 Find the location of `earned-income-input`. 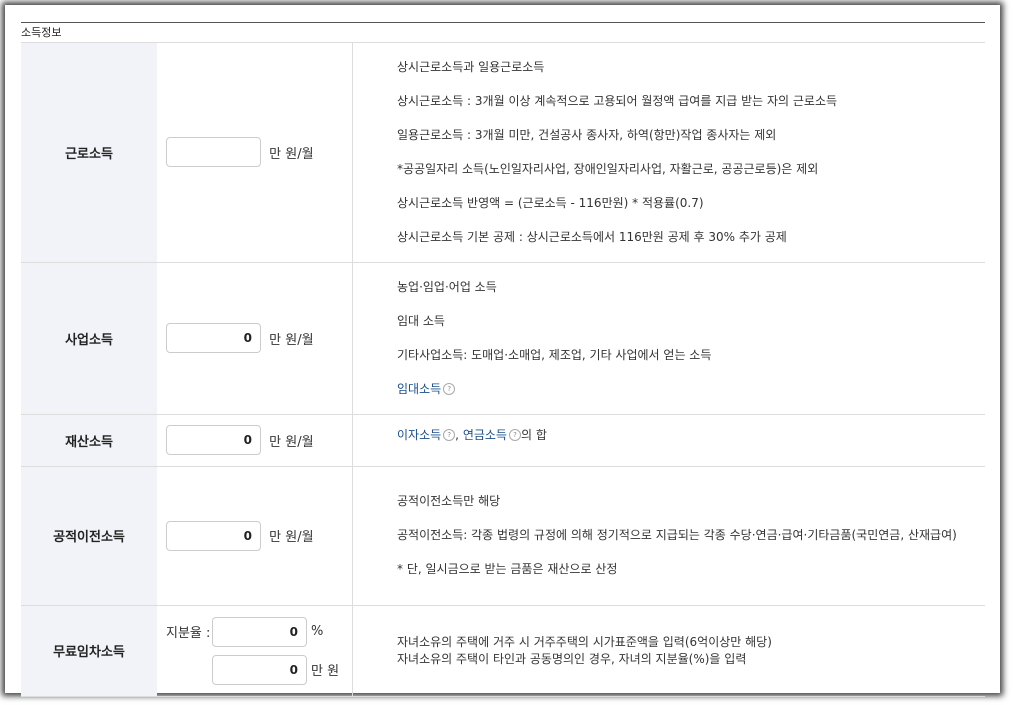

earned-income-input is located at coordinates (213, 152).